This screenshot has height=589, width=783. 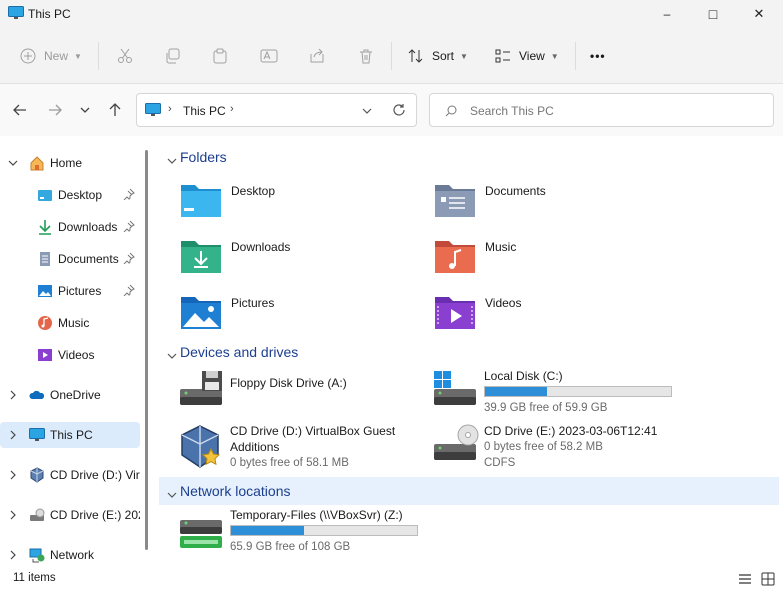 I want to click on group-header-network: Network locations, so click(x=469, y=491).